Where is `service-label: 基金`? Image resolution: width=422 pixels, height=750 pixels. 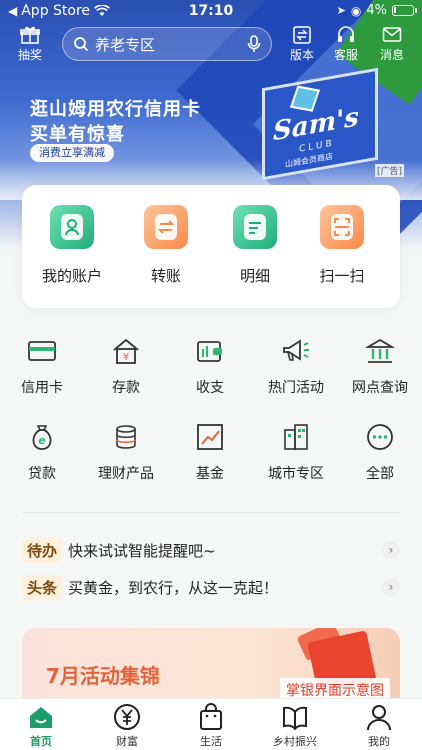 service-label: 基金 is located at coordinates (210, 474).